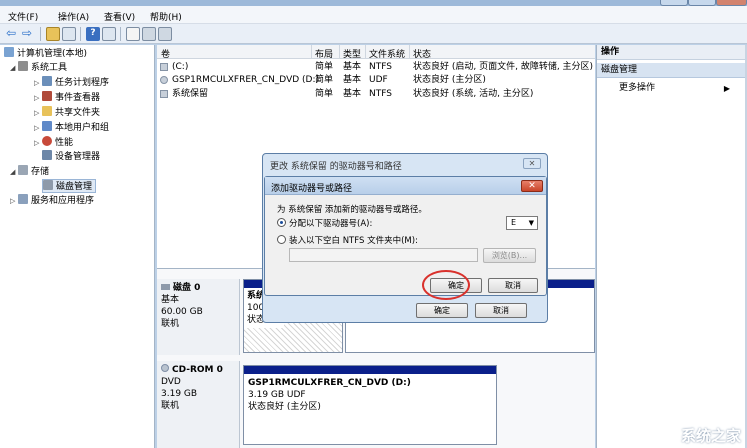 Image resolution: width=747 pixels, height=448 pixels. I want to click on highlight-circle, so click(446, 285).